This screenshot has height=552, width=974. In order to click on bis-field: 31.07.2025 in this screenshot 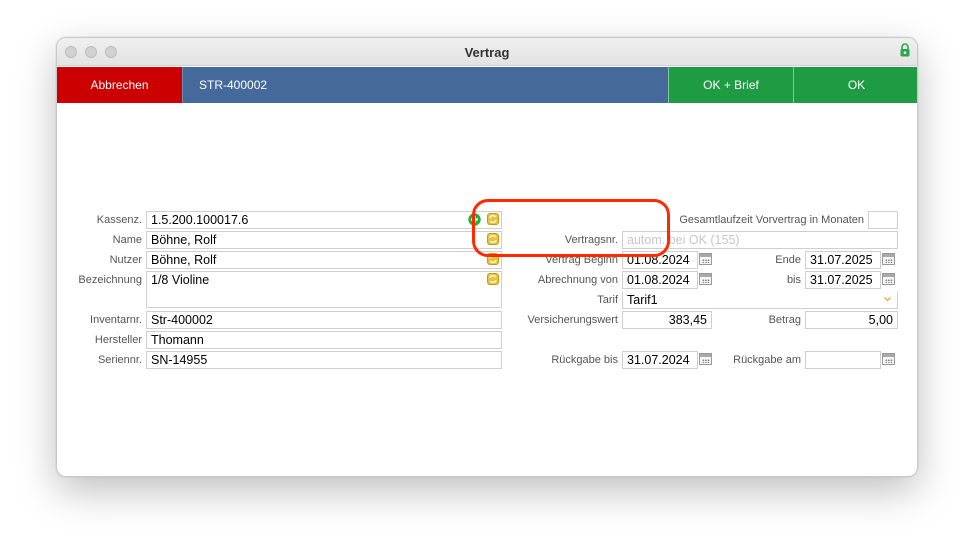, I will do `click(843, 280)`.